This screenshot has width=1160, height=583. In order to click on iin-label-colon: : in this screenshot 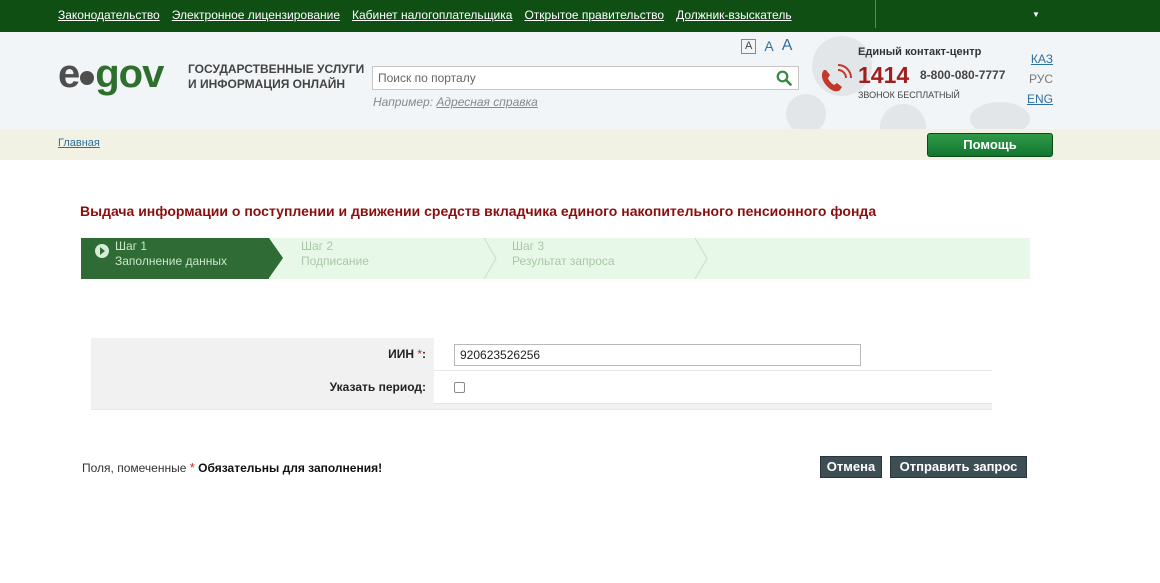, I will do `click(424, 354)`.